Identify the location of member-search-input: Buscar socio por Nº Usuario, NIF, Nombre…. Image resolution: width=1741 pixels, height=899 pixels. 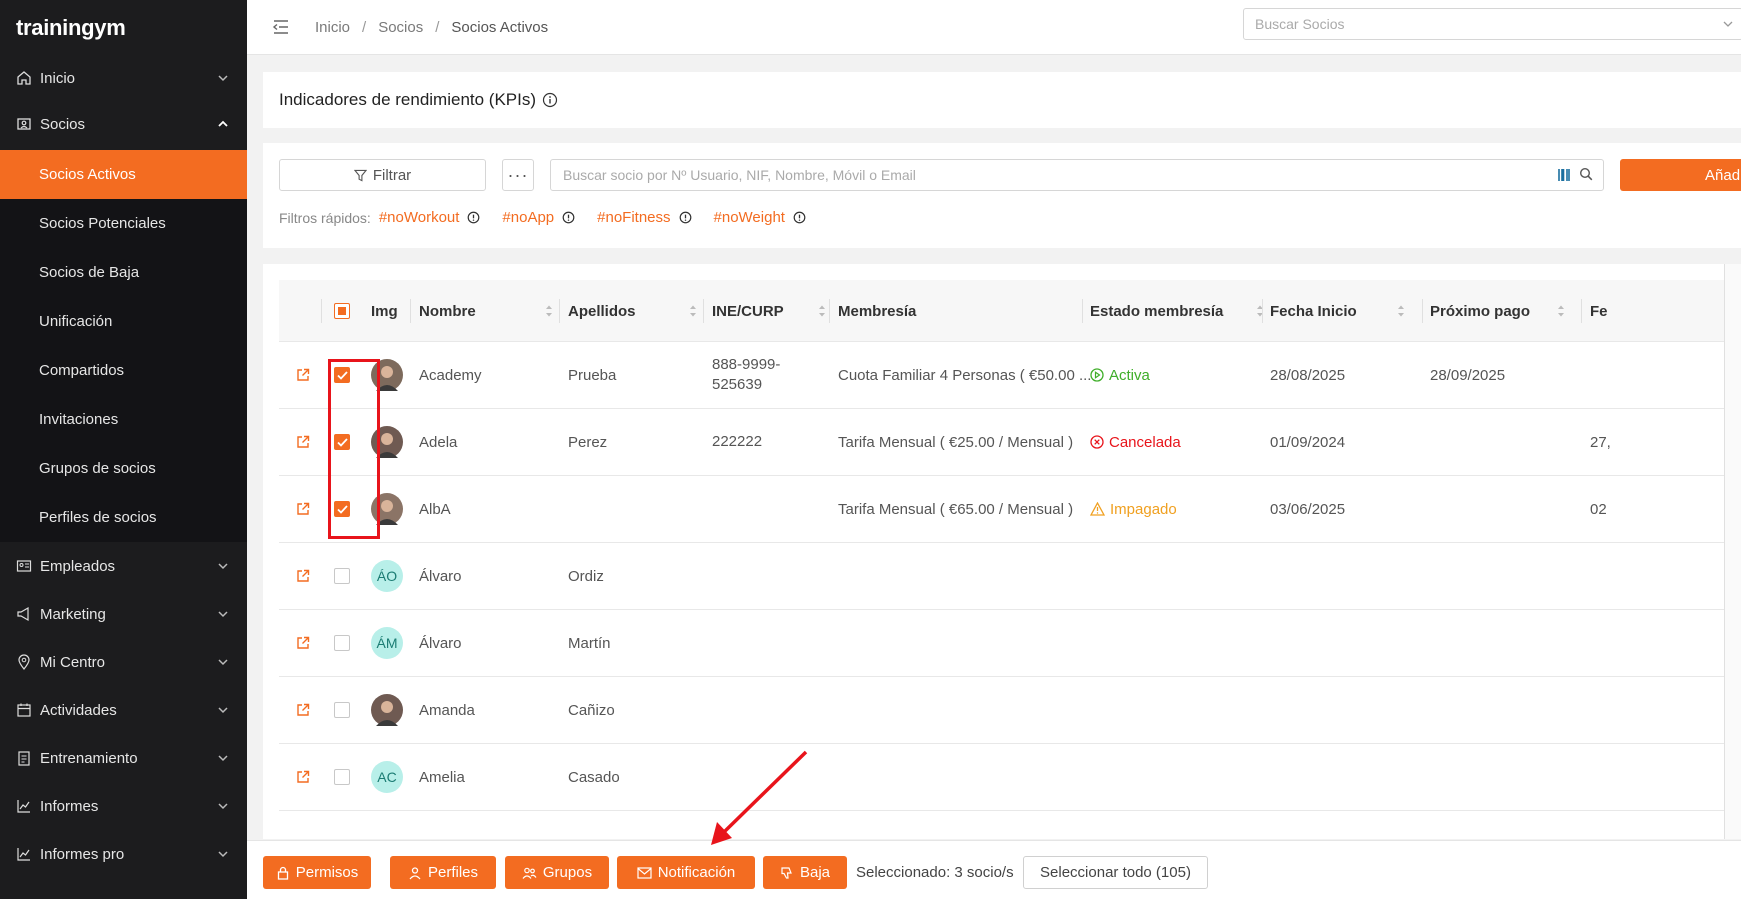
(1077, 175).